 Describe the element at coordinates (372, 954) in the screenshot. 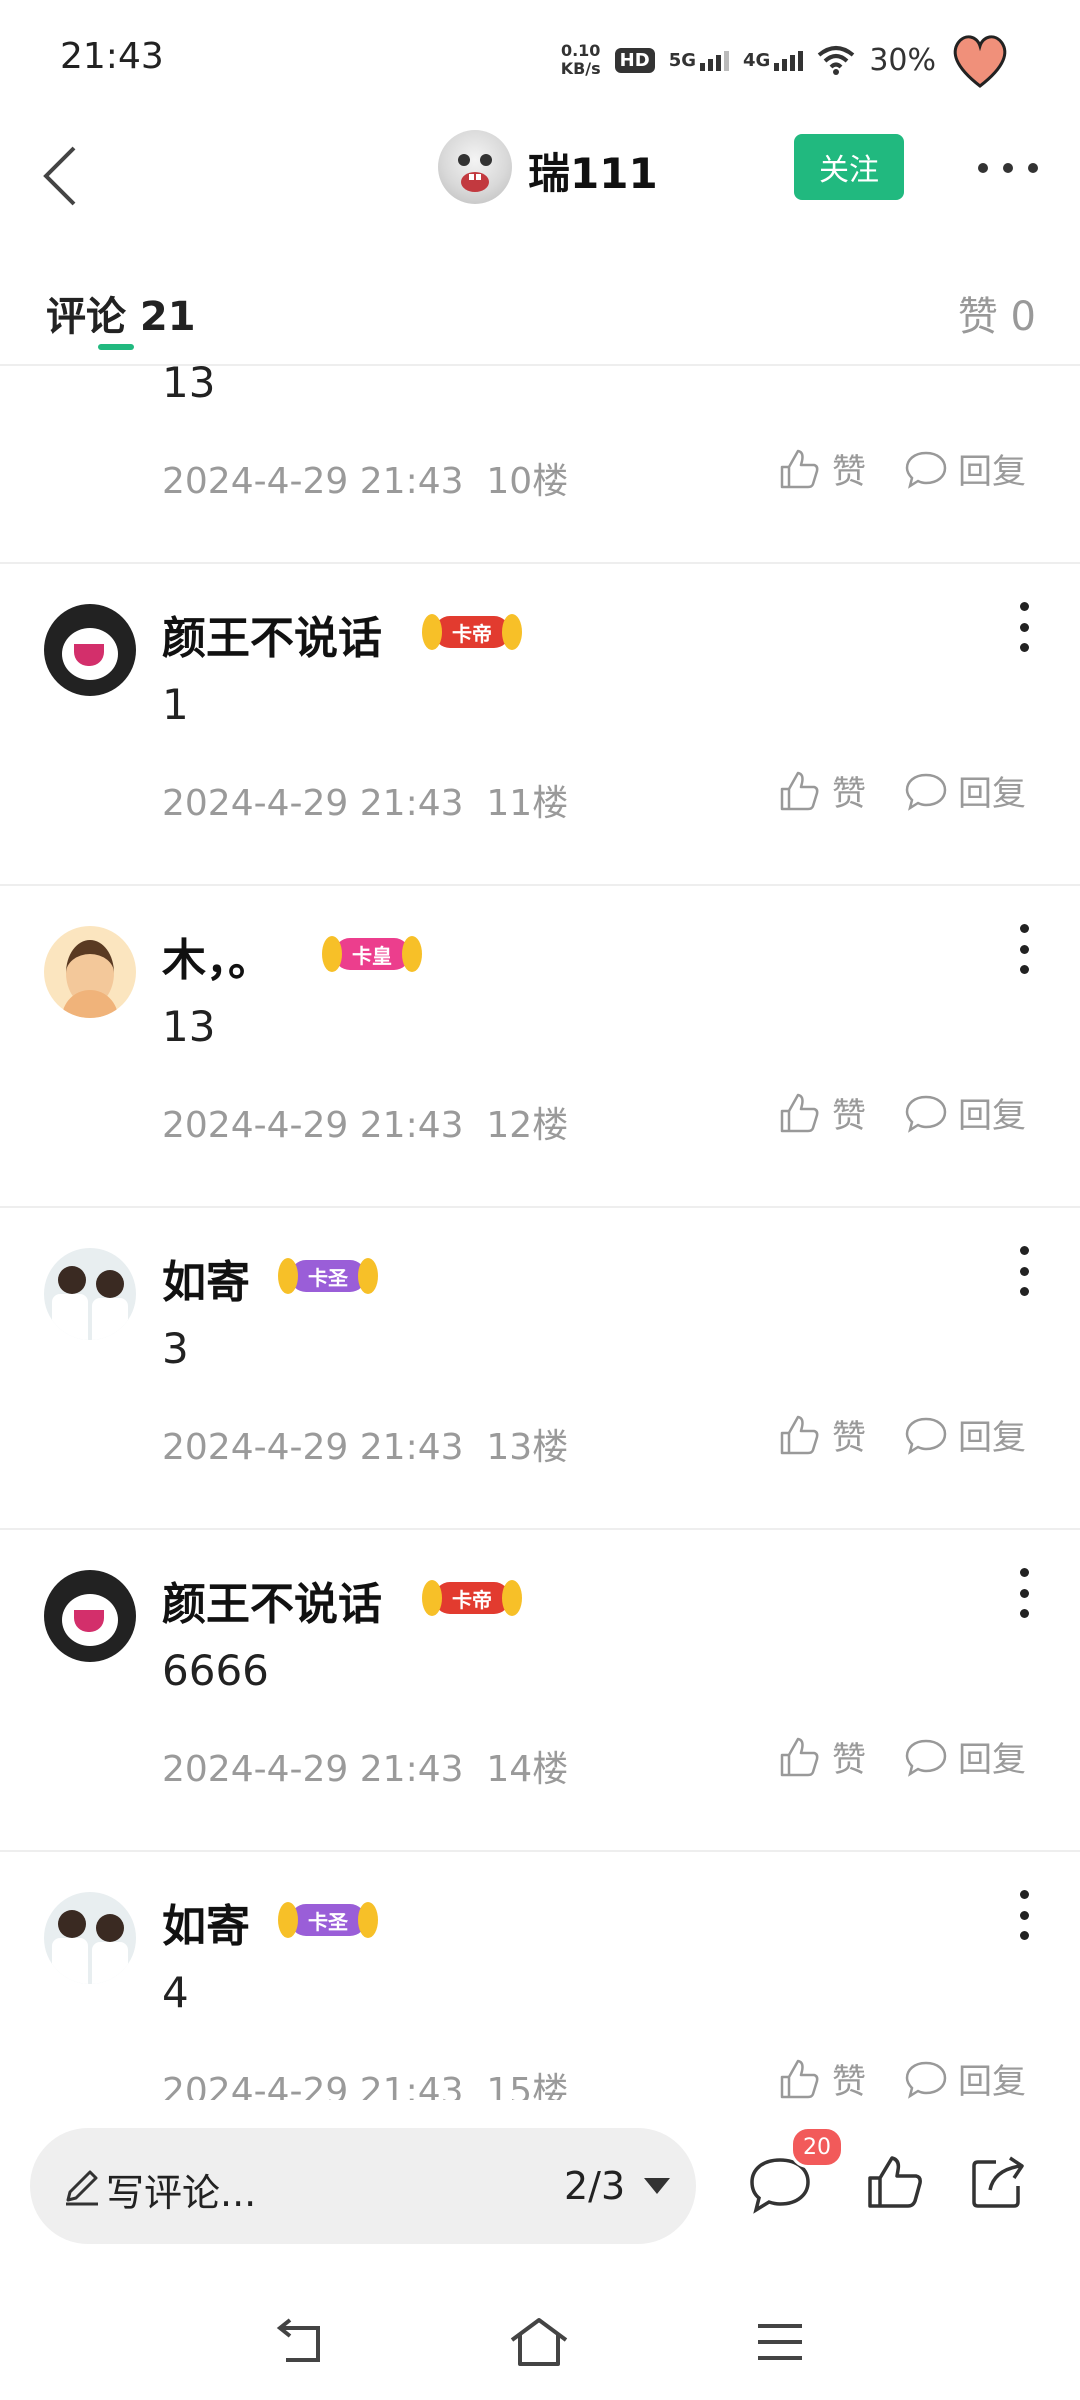

I see `level-badge: 卡皇` at that location.